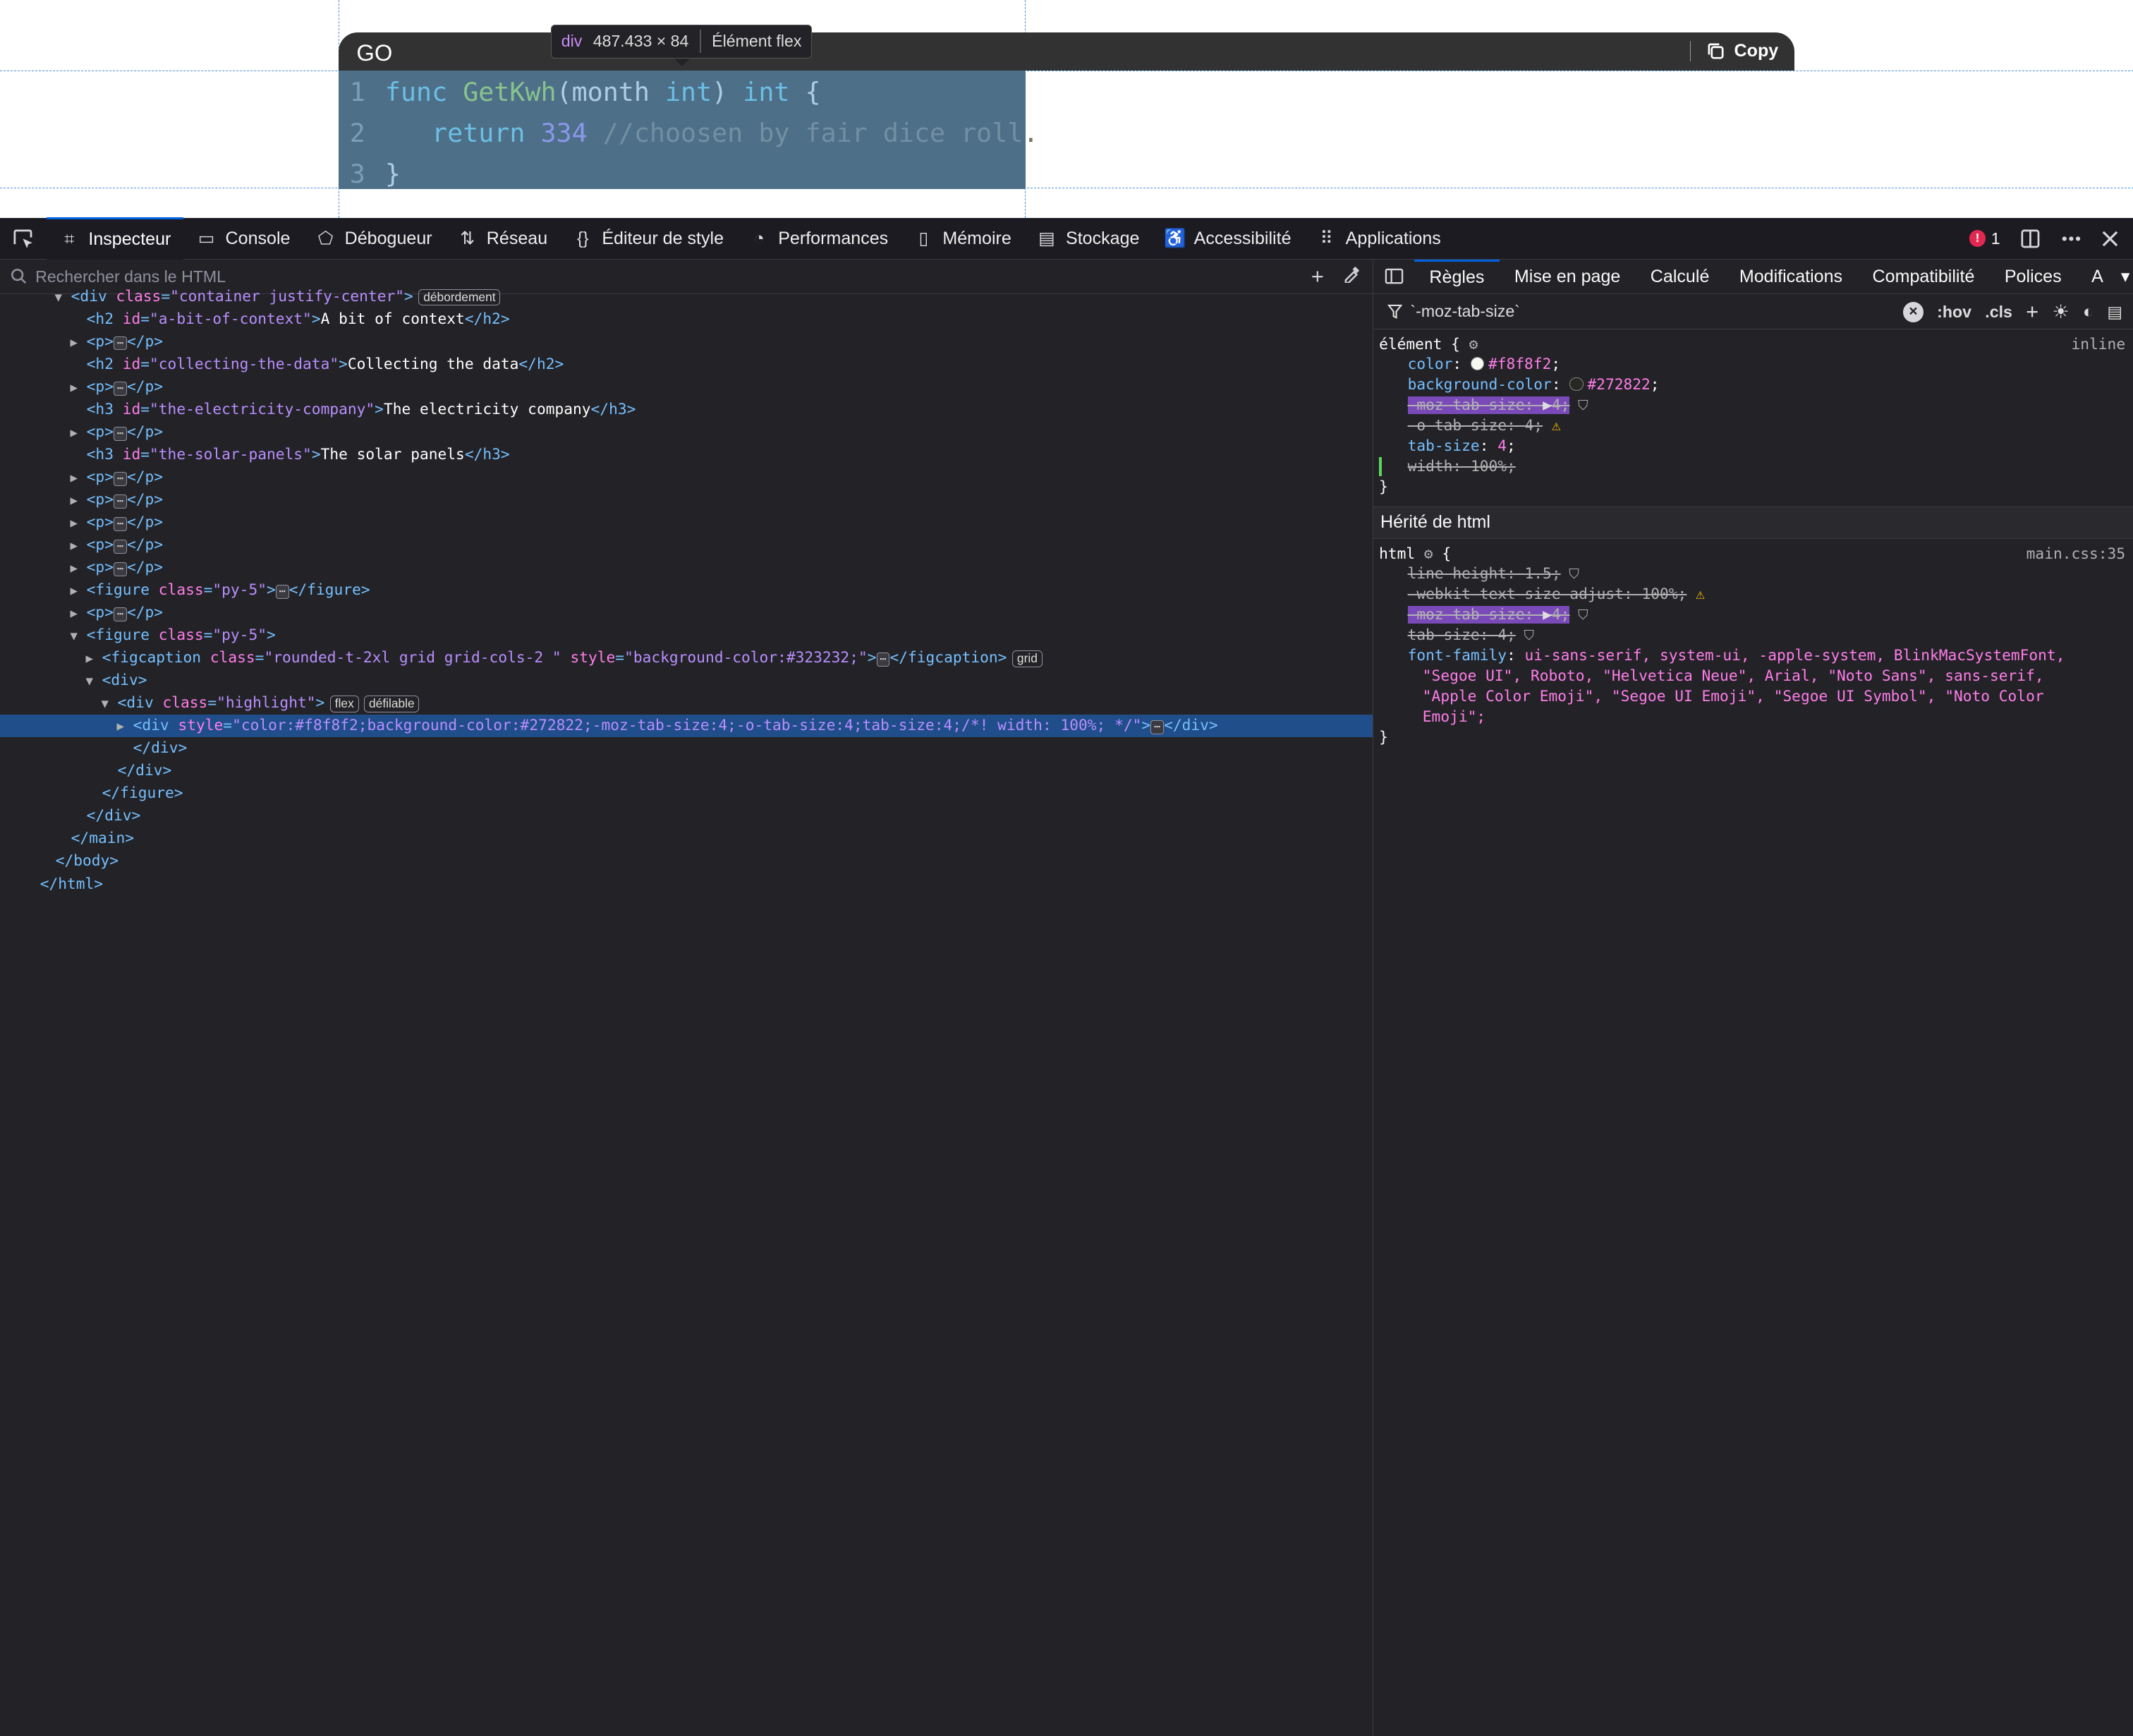  Describe the element at coordinates (1568, 276) in the screenshot. I see `sidebar-tab: Mise en page` at that location.